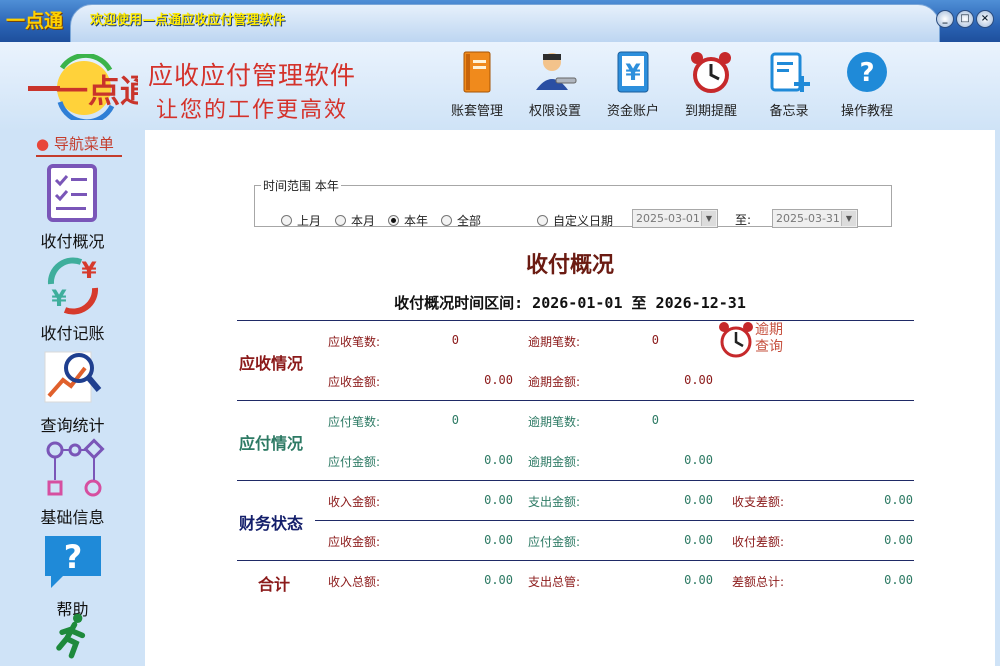  What do you see at coordinates (945, 19) in the screenshot?
I see `minimize-button: _` at bounding box center [945, 19].